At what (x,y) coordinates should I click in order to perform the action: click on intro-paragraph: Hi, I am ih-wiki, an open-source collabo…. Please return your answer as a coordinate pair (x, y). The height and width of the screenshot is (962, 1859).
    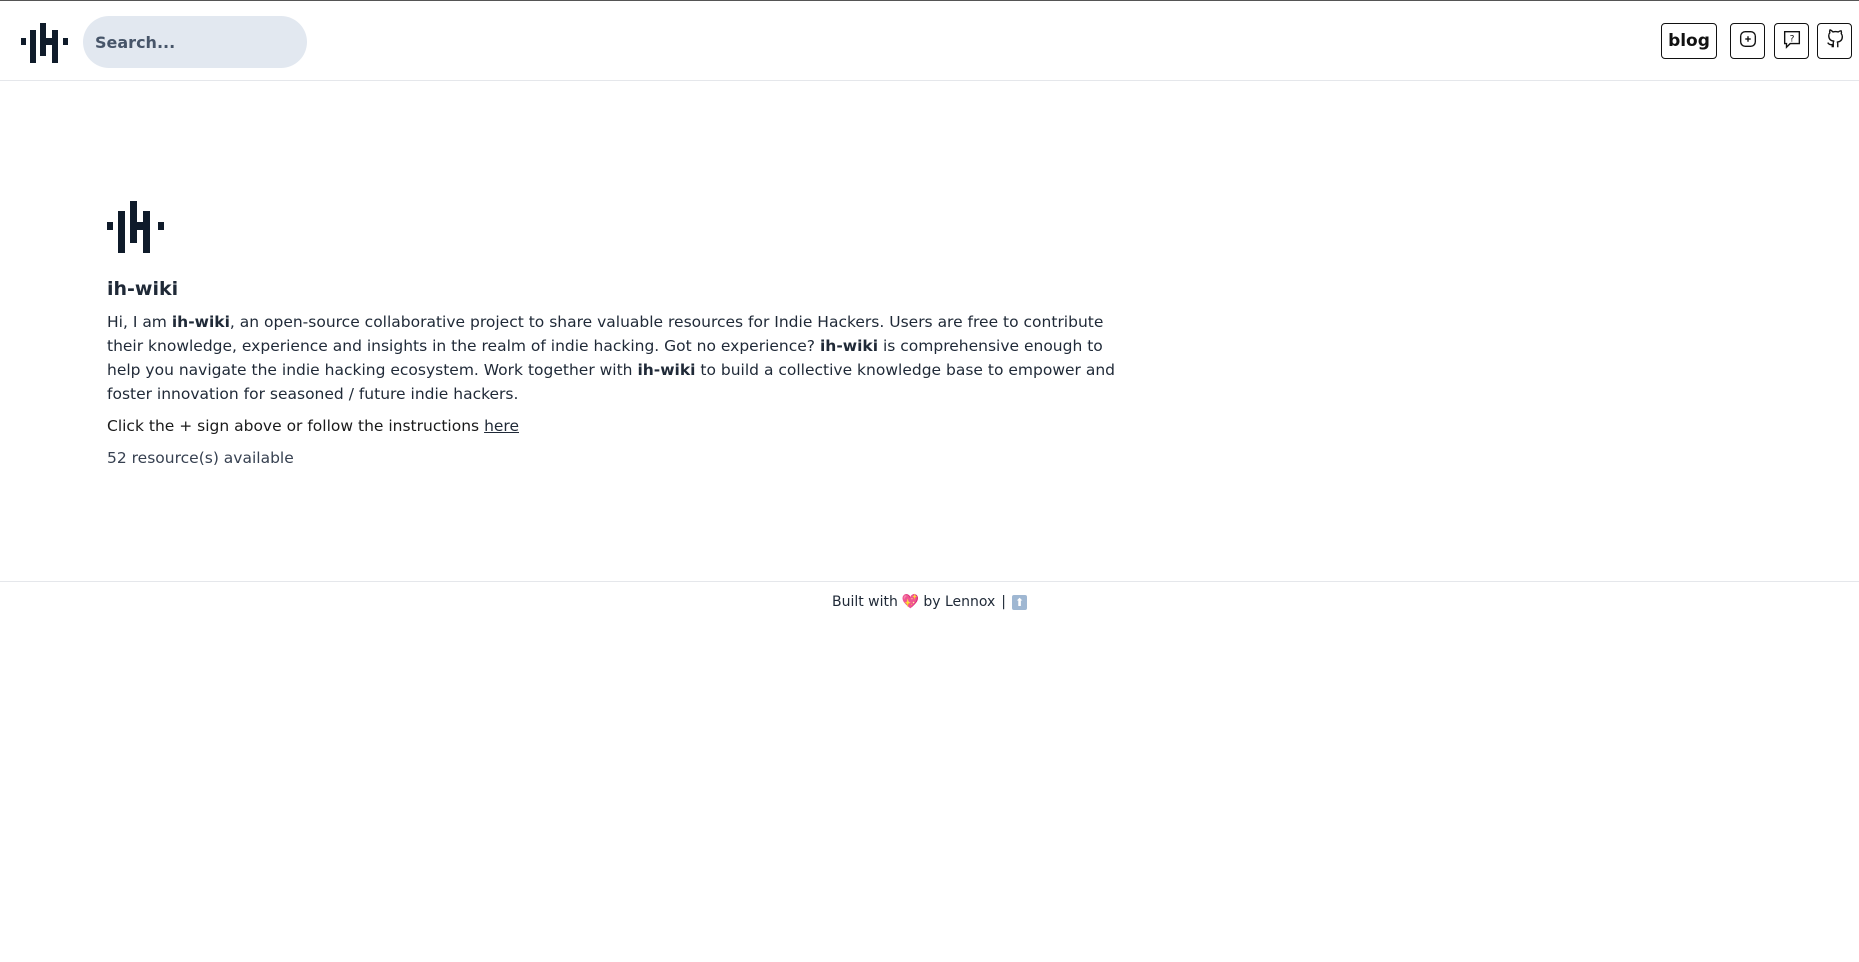
    Looking at the image, I should click on (622, 358).